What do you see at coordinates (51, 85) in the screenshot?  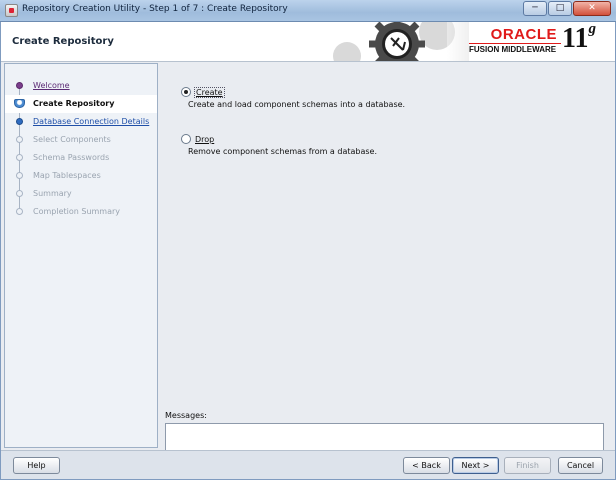 I see `nav-step-label: Welcome` at bounding box center [51, 85].